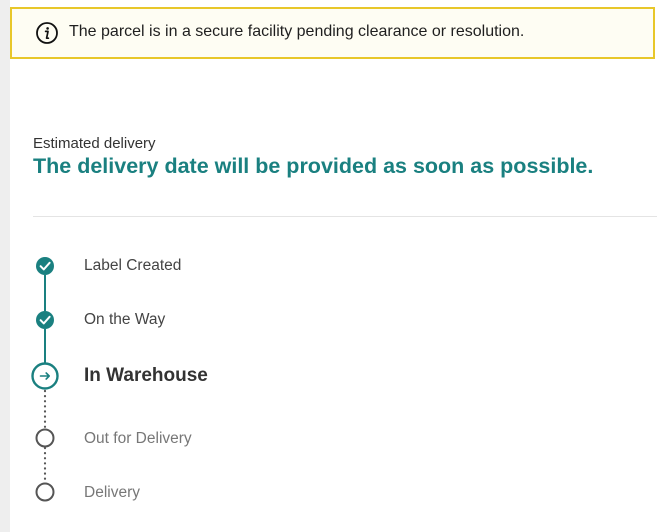 Image resolution: width=657 pixels, height=532 pixels. What do you see at coordinates (146, 375) in the screenshot?
I see `timeline-step-in-warehouse: In Warehouse` at bounding box center [146, 375].